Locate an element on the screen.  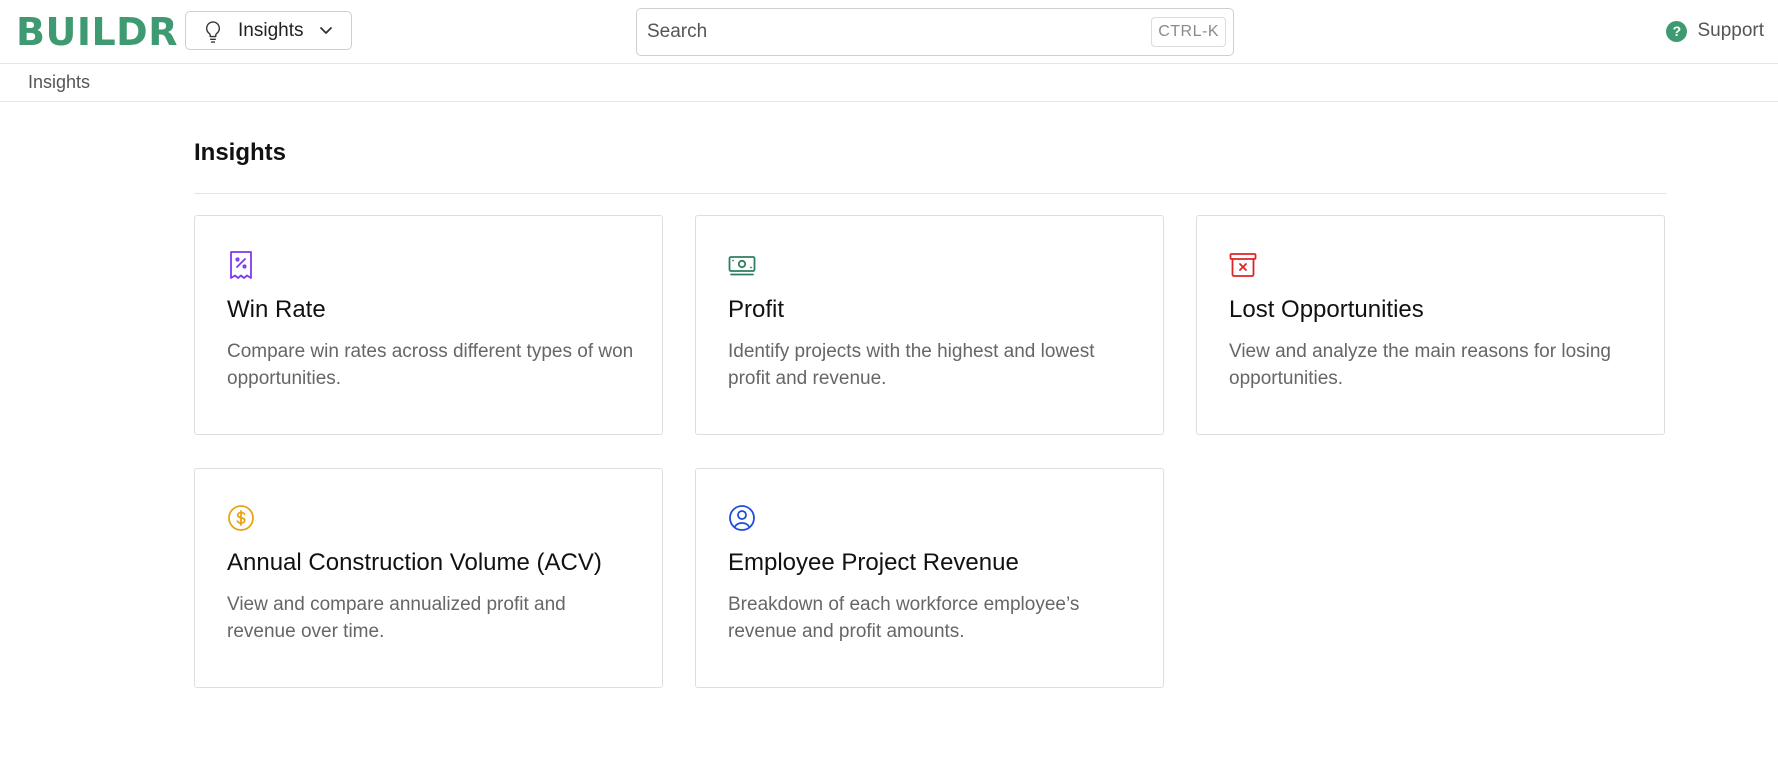
card-title: Profit is located at coordinates (756, 309).